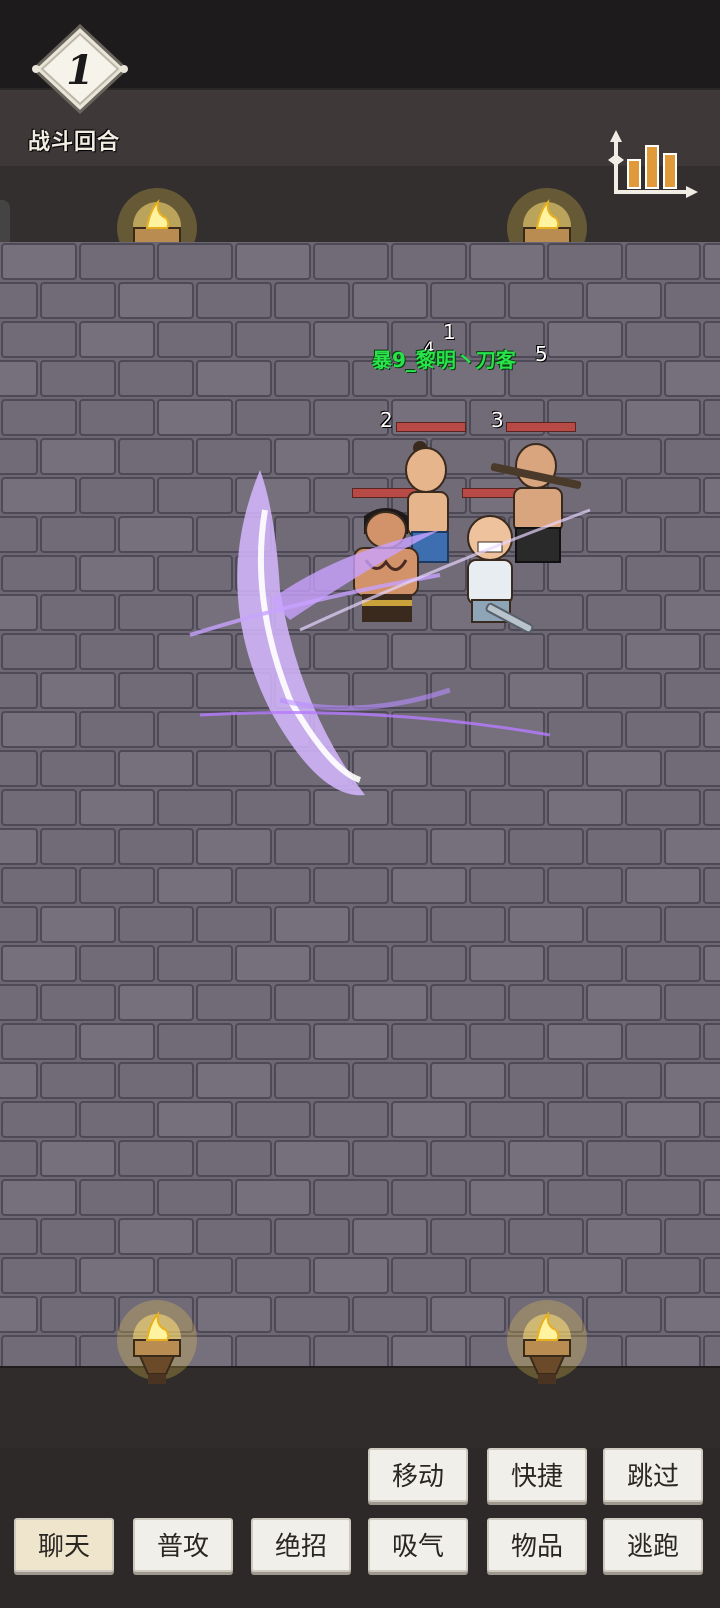 The height and width of the screenshot is (1608, 720). I want to click on items-button: 物品, so click(537, 1545).